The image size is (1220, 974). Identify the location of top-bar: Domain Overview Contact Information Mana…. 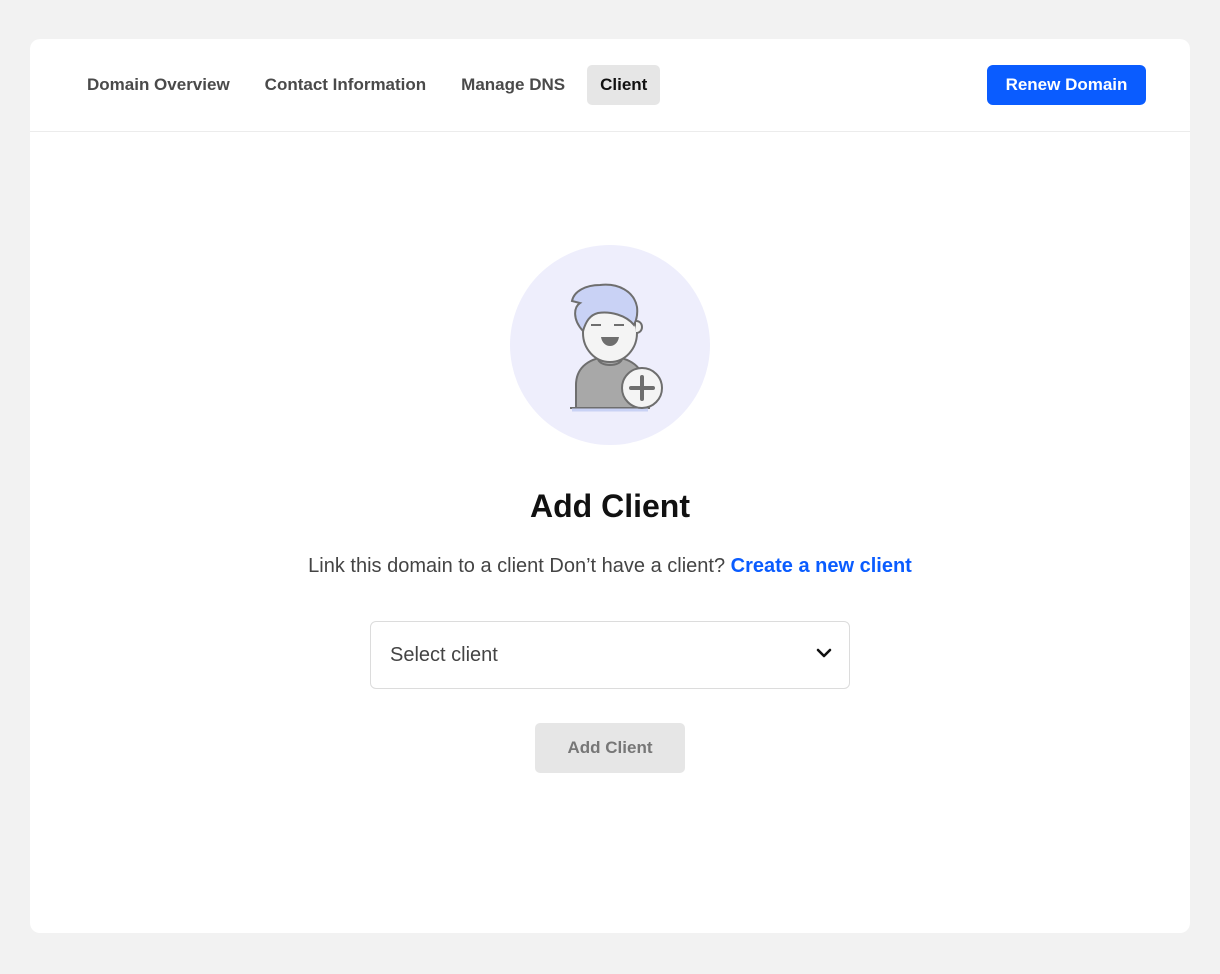
(610, 85).